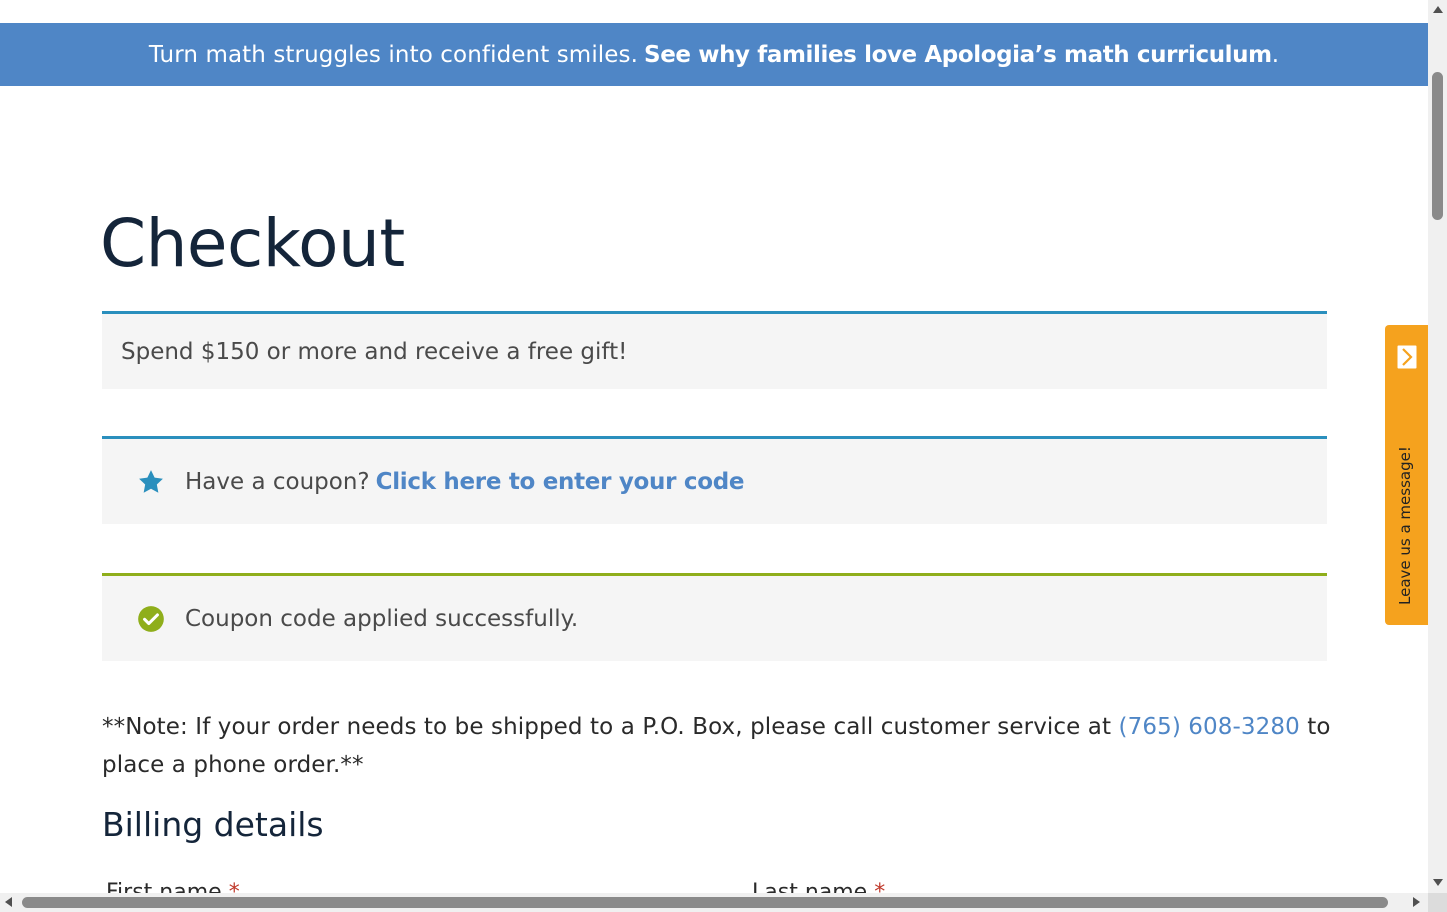  What do you see at coordinates (151, 619) in the screenshot?
I see `check-circle-icon` at bounding box center [151, 619].